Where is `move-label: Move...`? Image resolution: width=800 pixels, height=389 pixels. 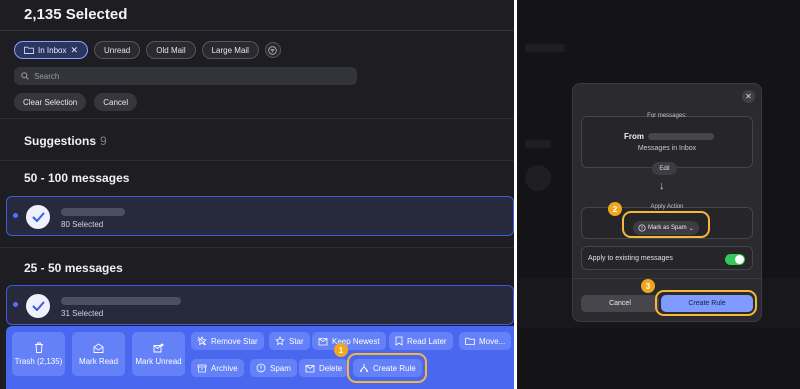
move-label: Move... is located at coordinates (492, 341).